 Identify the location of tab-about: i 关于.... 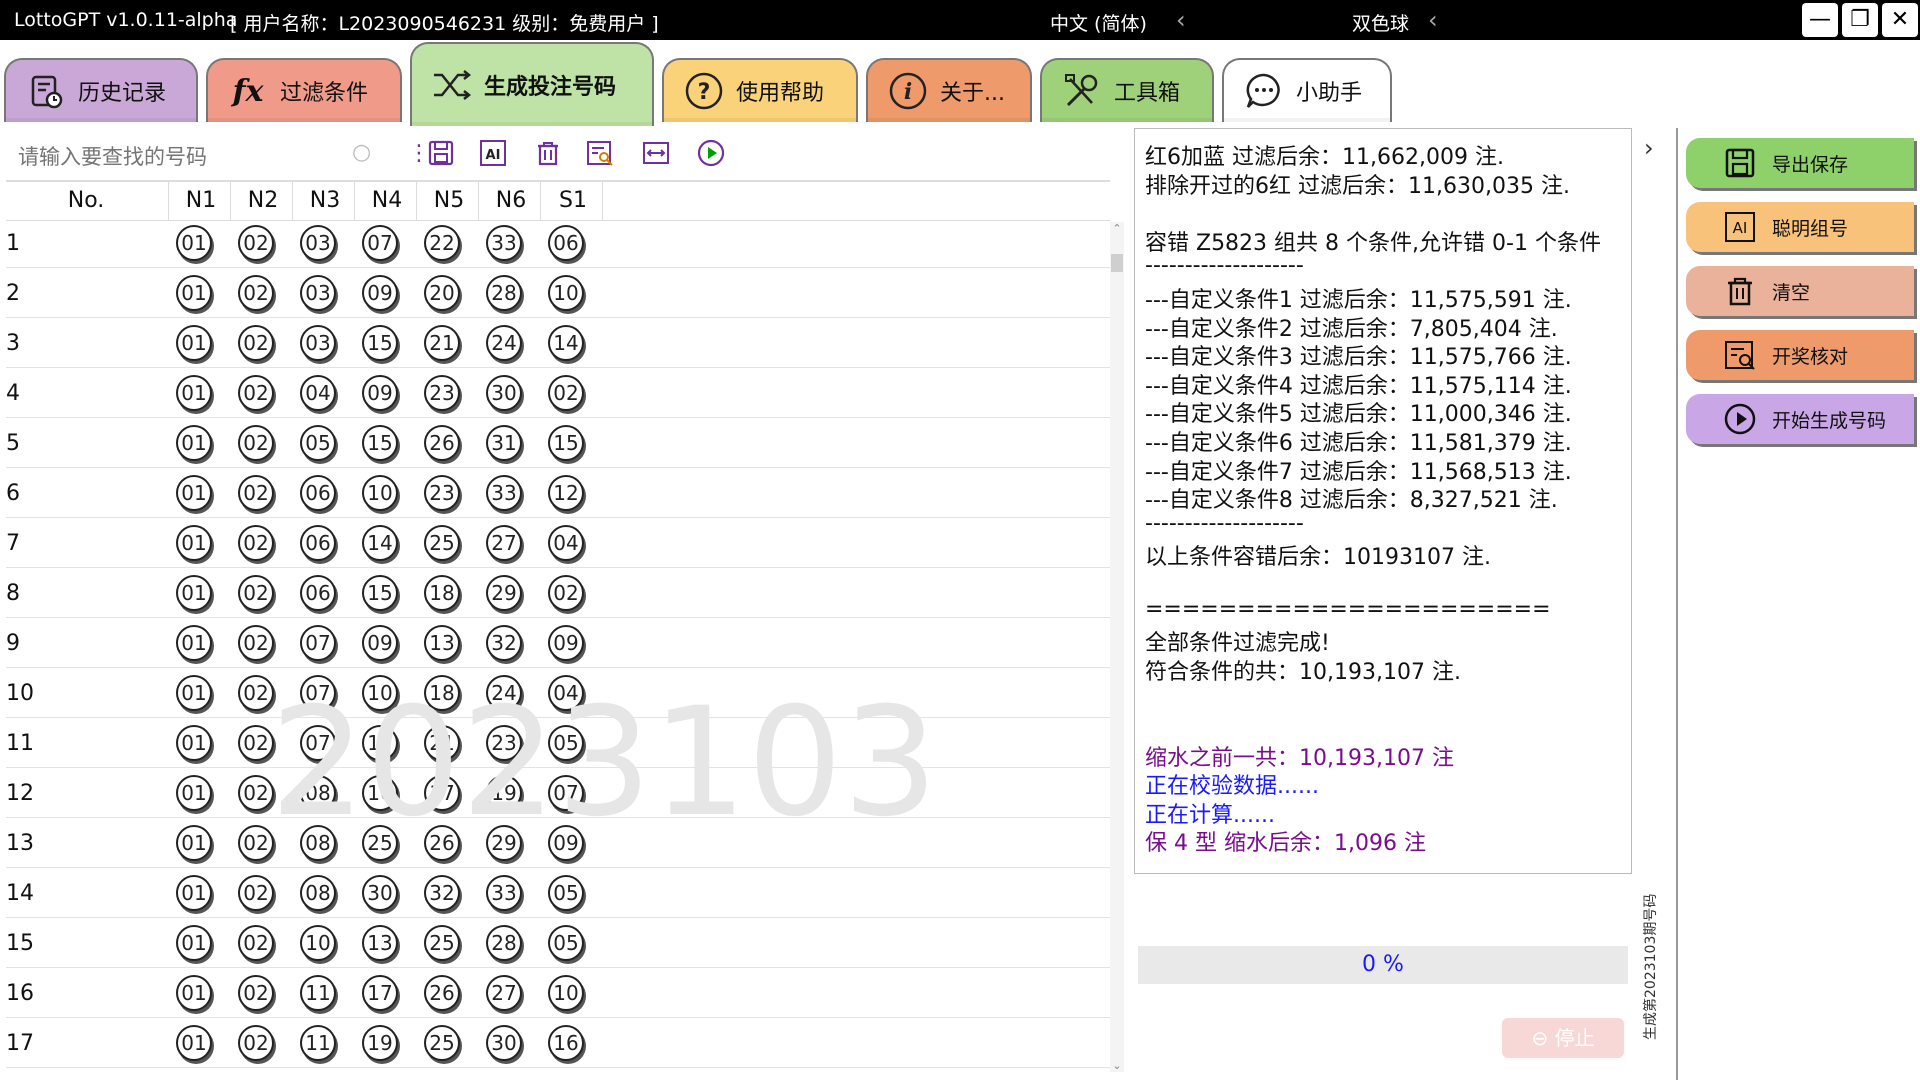
(949, 90).